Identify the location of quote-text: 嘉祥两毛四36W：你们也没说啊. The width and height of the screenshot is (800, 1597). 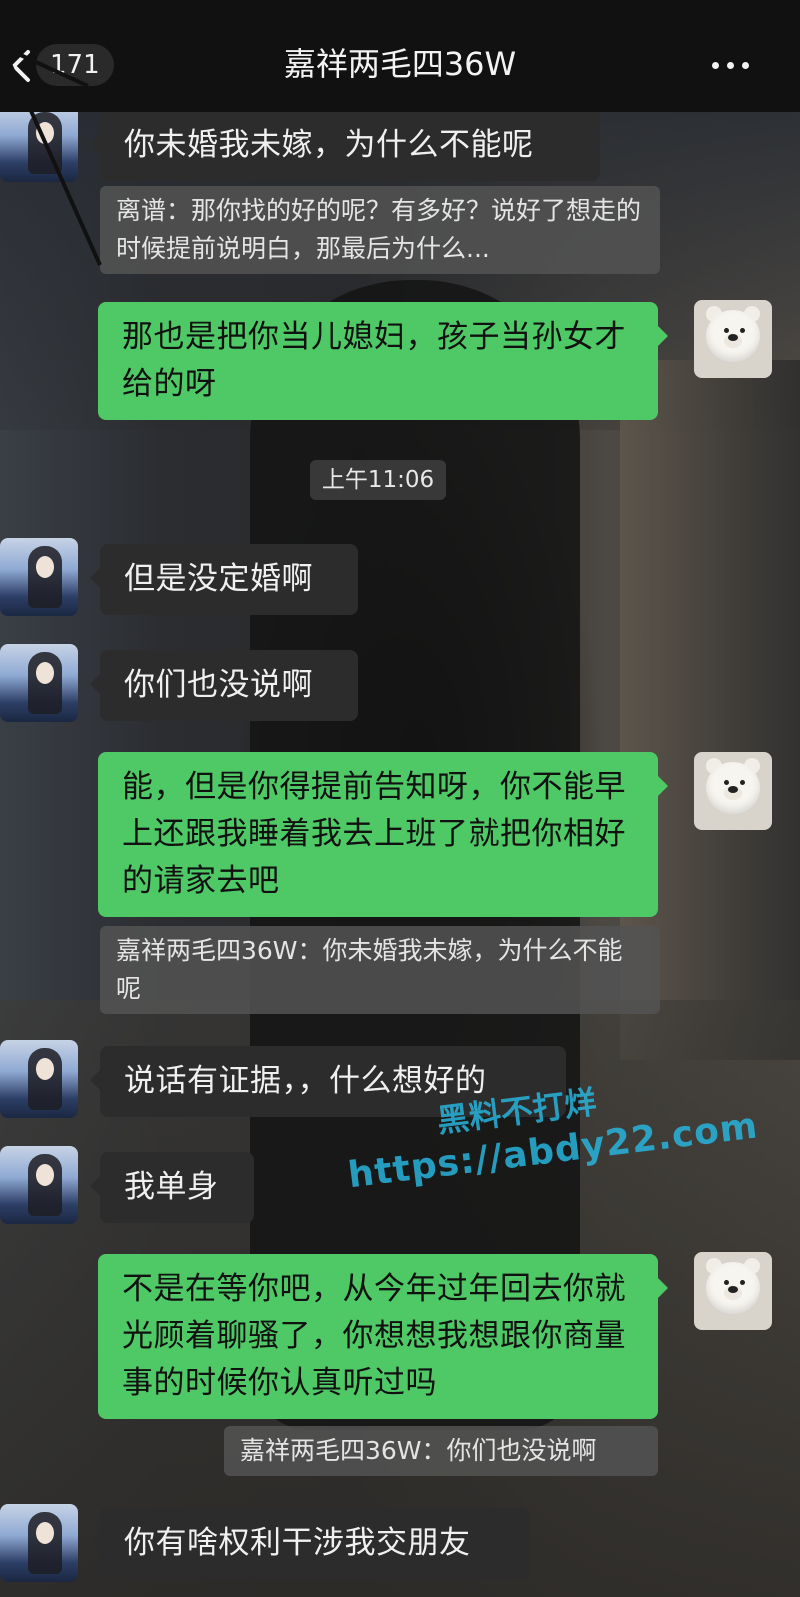
(418, 1450).